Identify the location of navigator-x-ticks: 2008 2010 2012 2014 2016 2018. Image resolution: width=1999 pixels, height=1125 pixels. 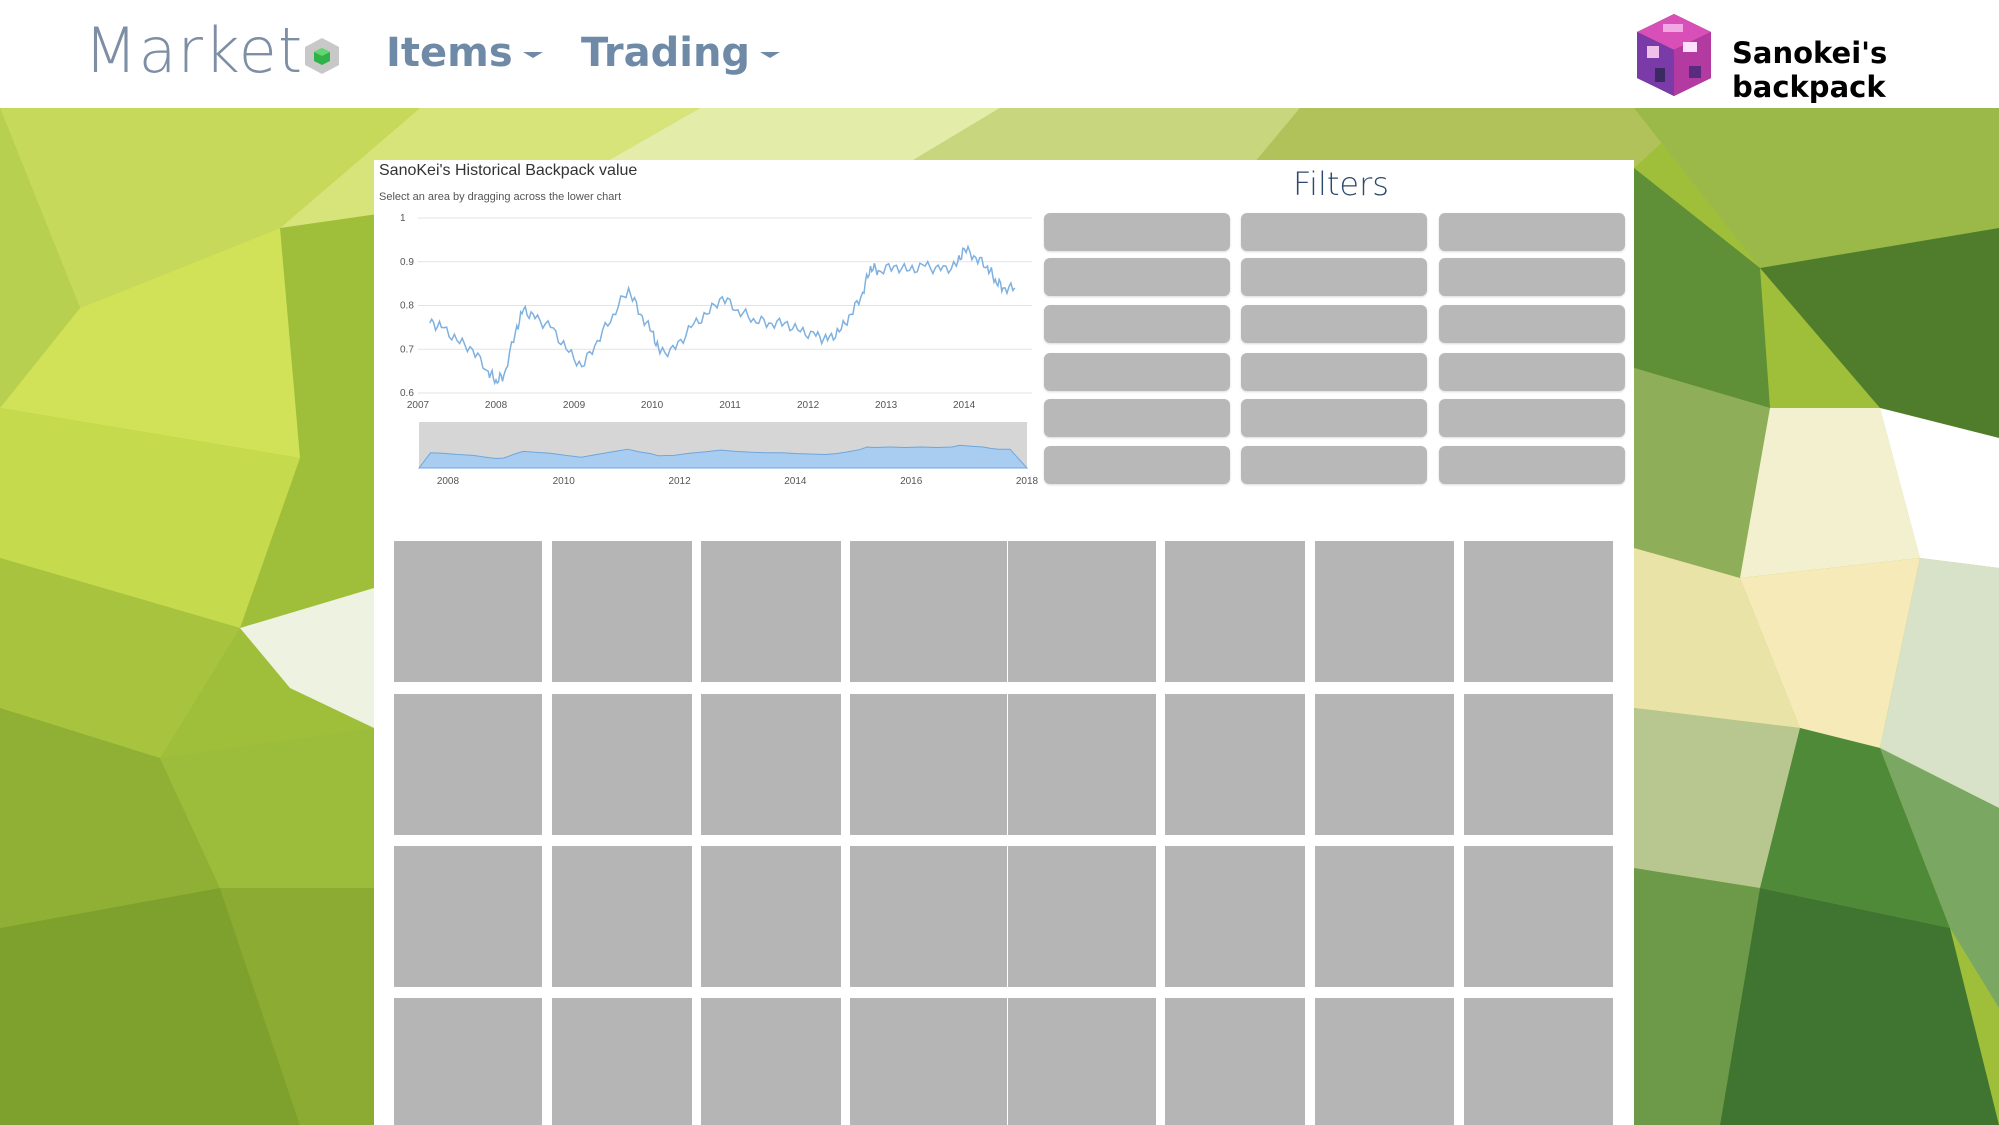
(738, 481).